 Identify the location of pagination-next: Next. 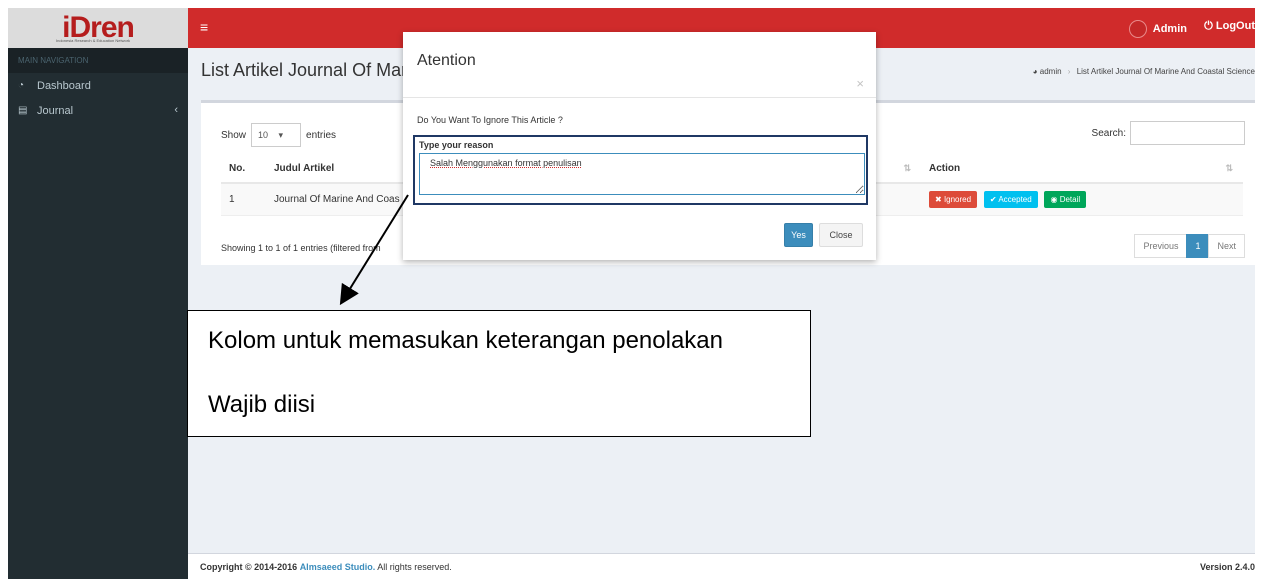
(1226, 246).